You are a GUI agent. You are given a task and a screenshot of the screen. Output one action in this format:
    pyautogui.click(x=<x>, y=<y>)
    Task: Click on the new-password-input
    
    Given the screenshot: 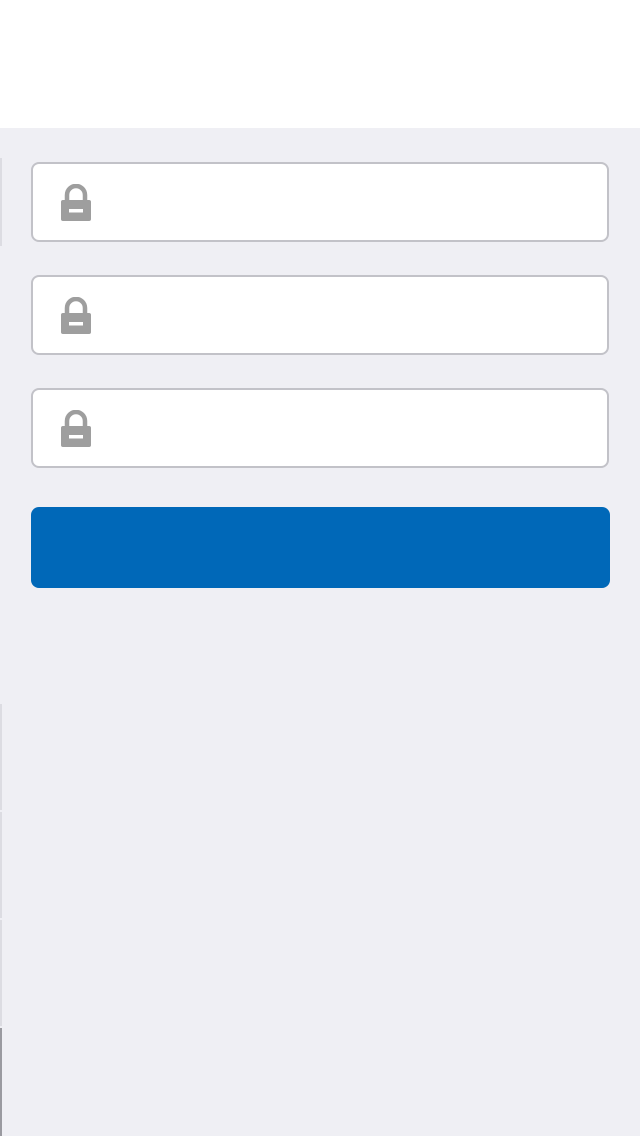 What is the action you would take?
    pyautogui.click(x=353, y=315)
    